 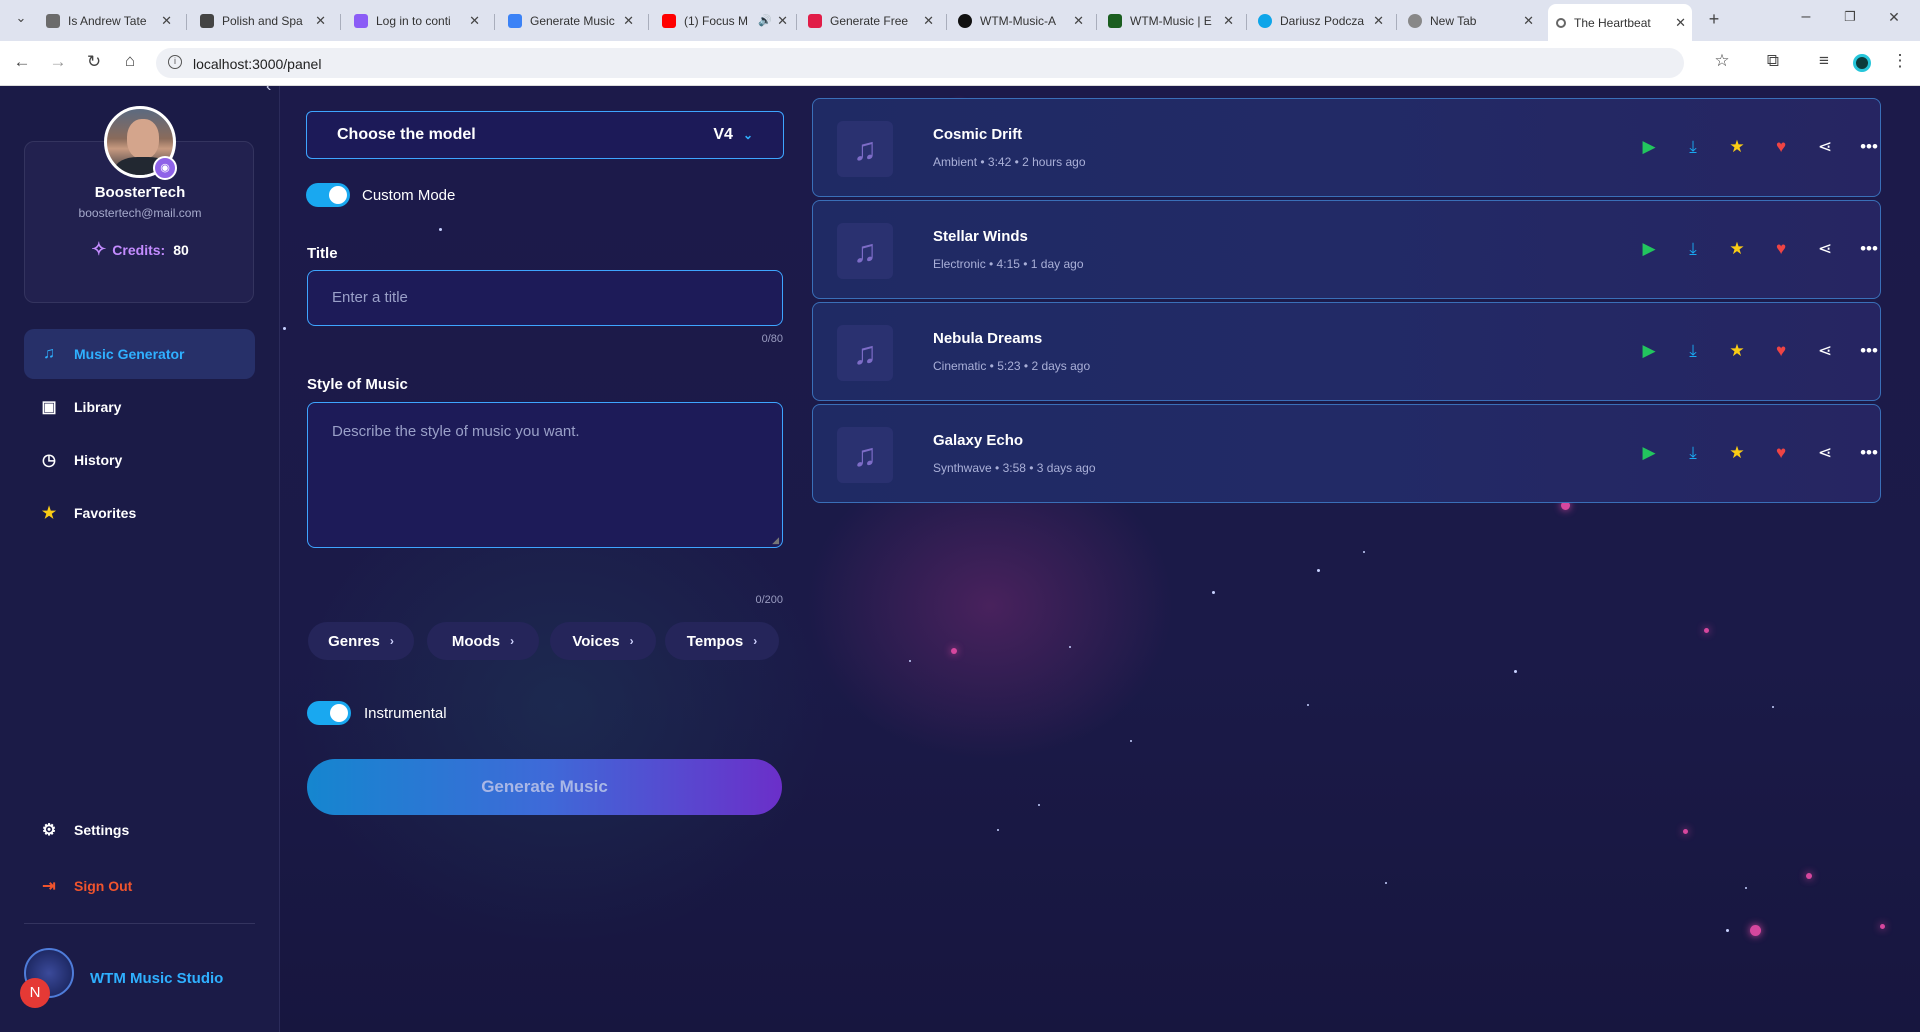 I want to click on forward-icon: →, so click(x=58, y=62).